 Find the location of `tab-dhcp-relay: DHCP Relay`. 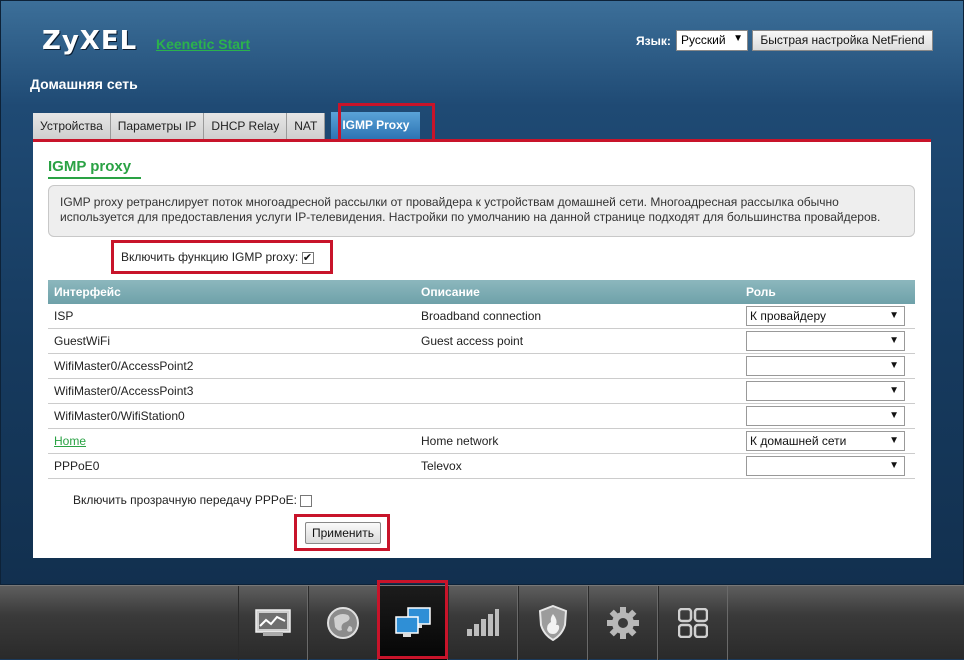

tab-dhcp-relay: DHCP Relay is located at coordinates (246, 126).